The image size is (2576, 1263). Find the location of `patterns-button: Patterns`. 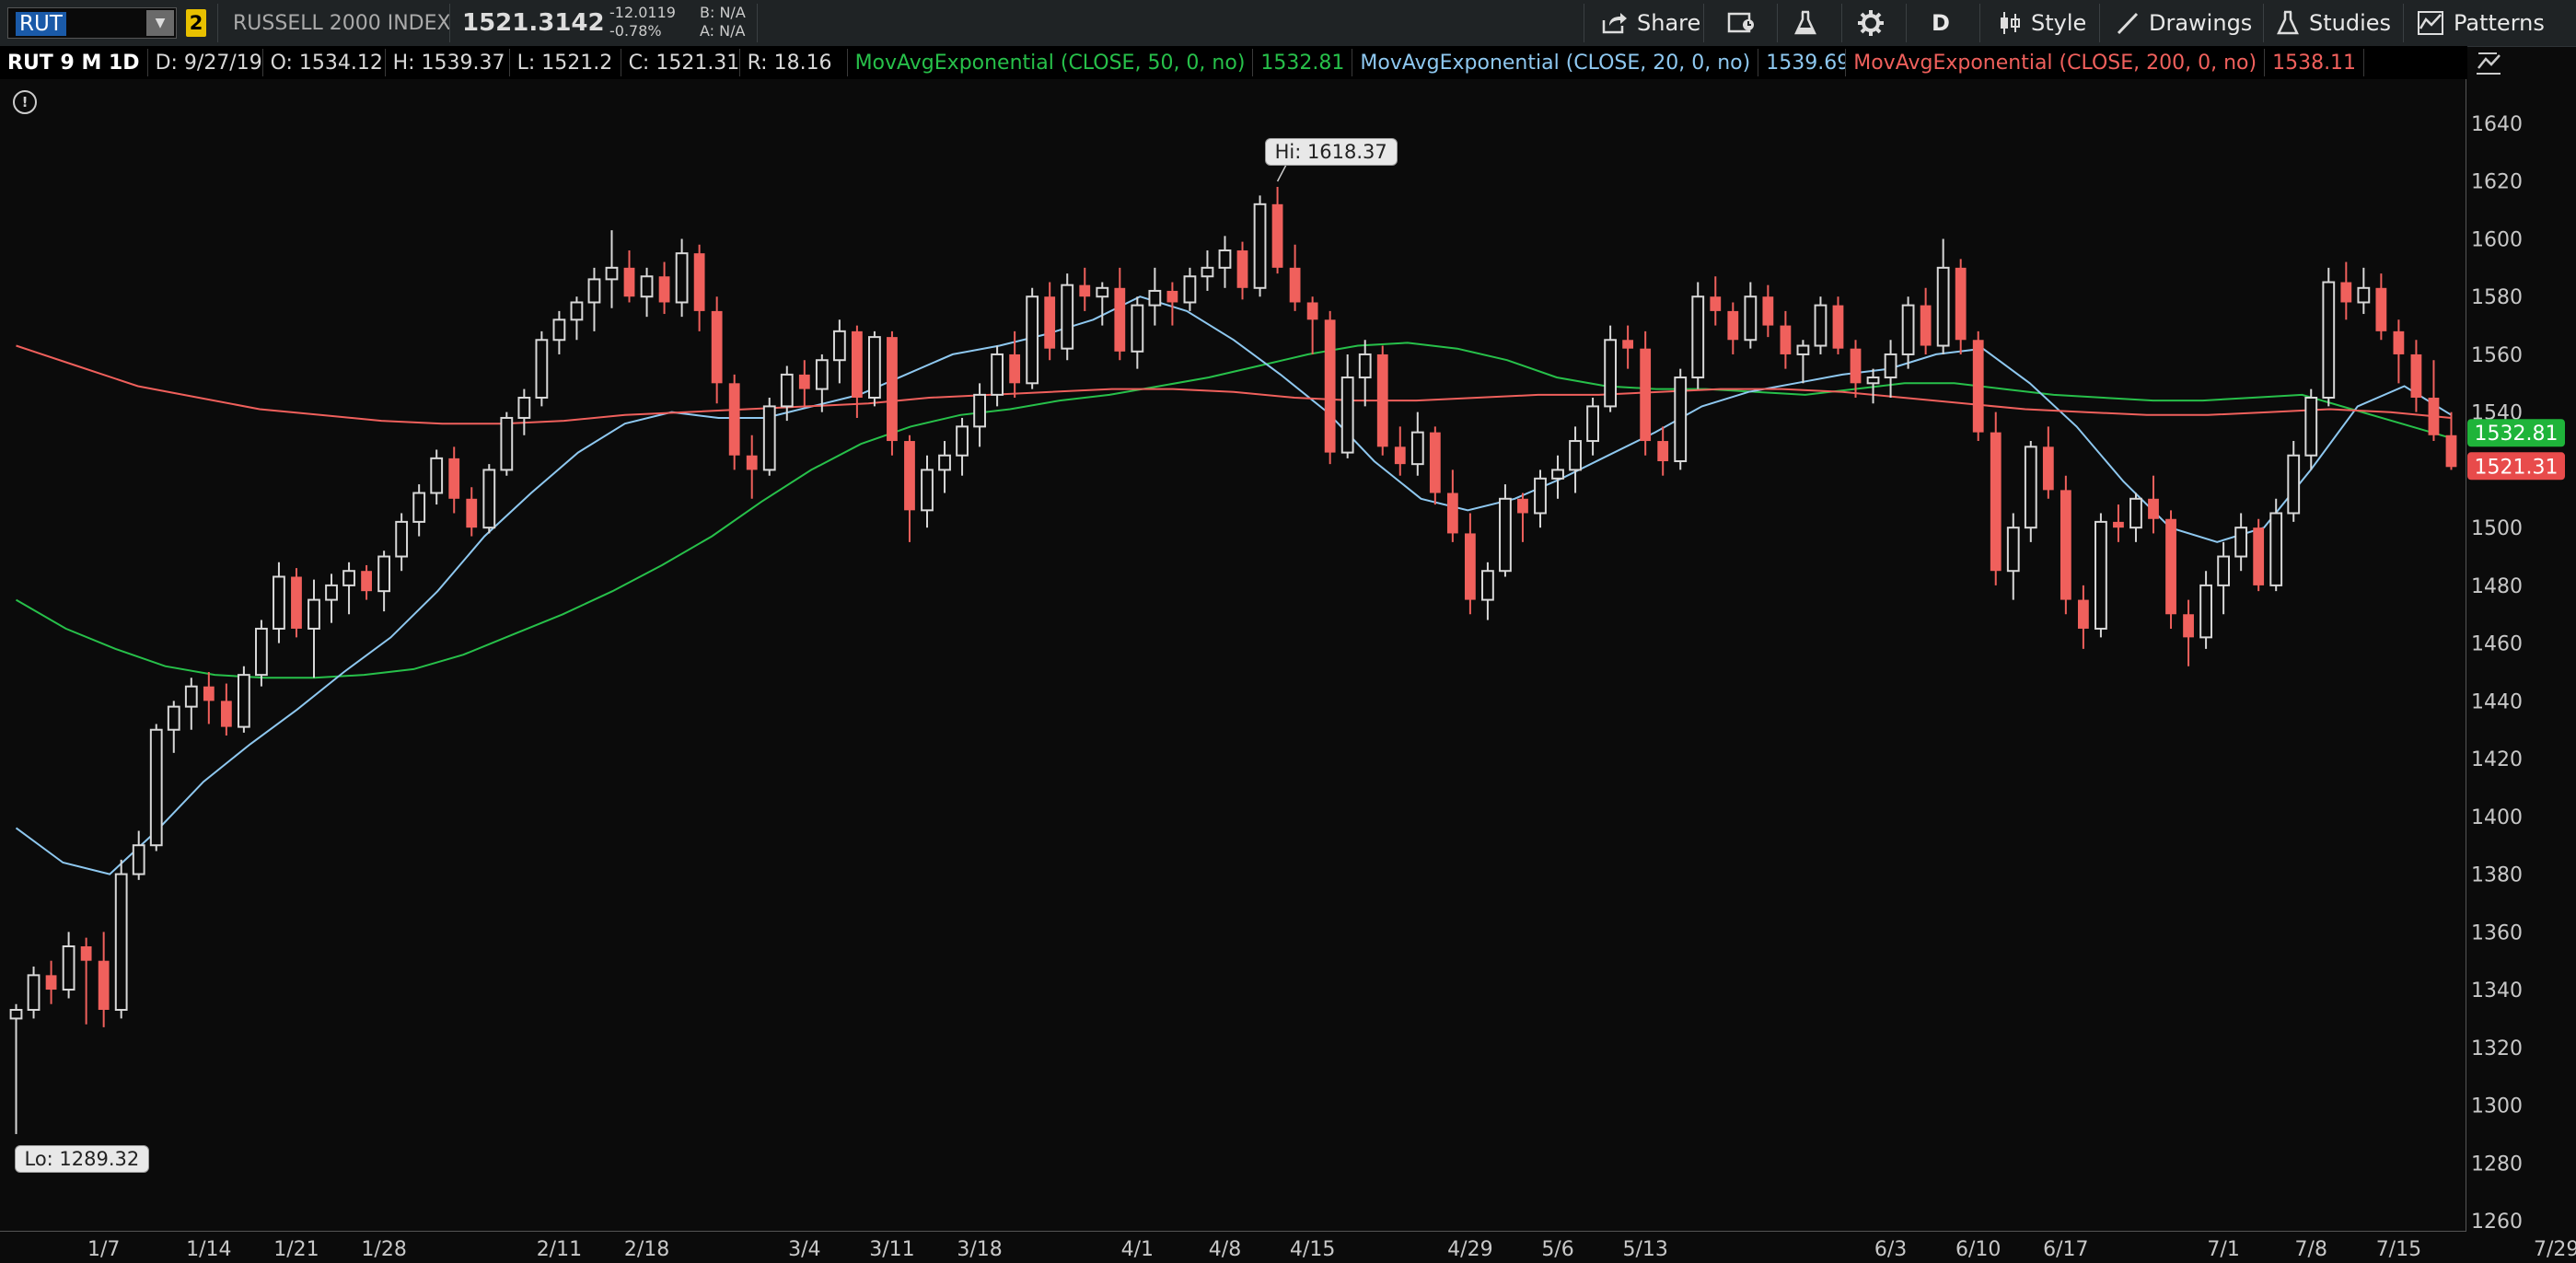

patterns-button: Patterns is located at coordinates (2481, 23).